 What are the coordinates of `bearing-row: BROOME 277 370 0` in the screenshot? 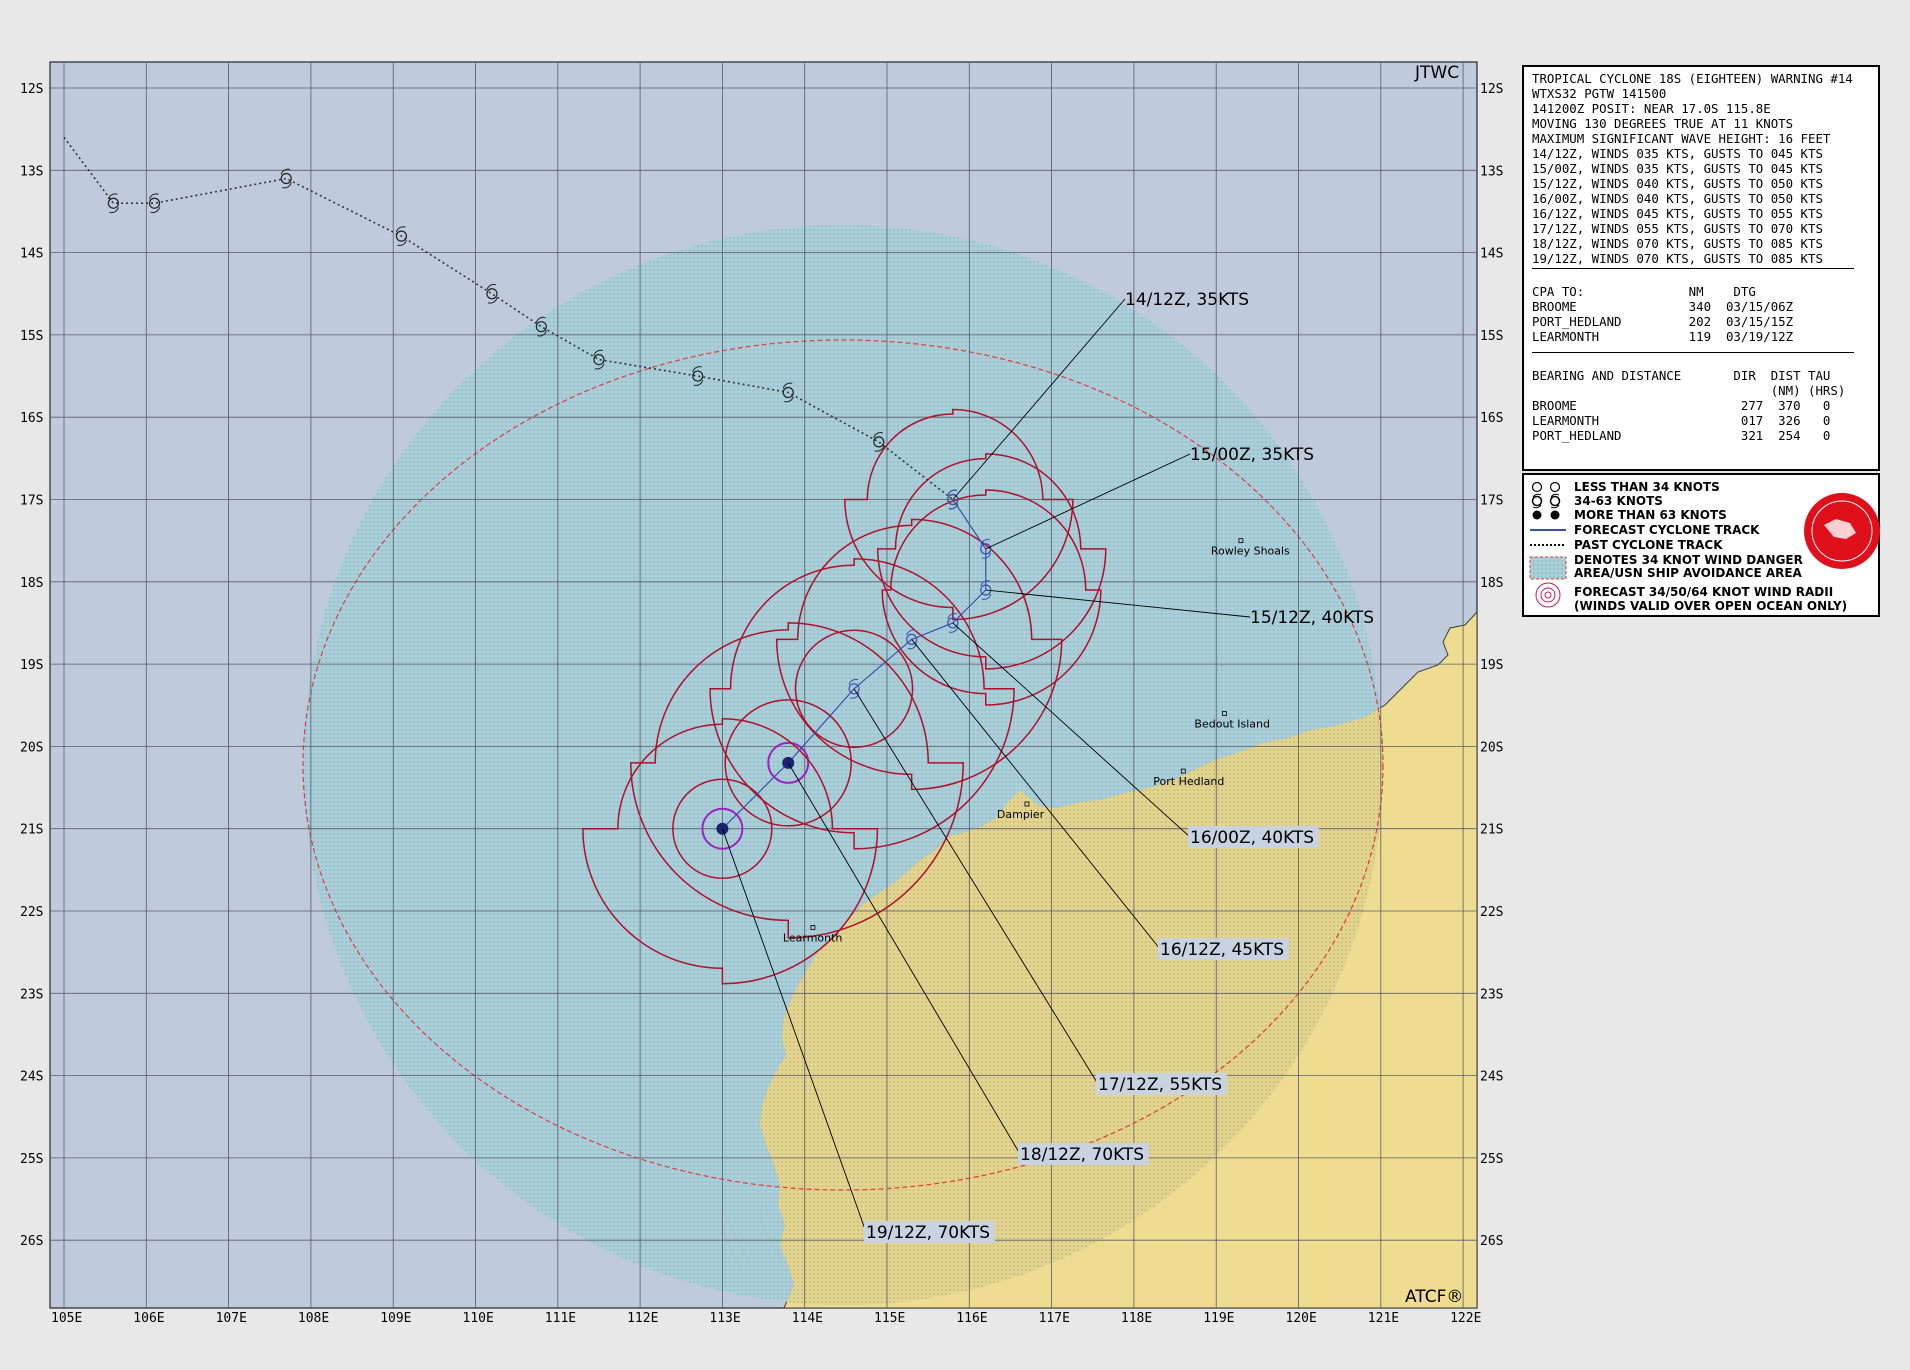 It's located at (1681, 405).